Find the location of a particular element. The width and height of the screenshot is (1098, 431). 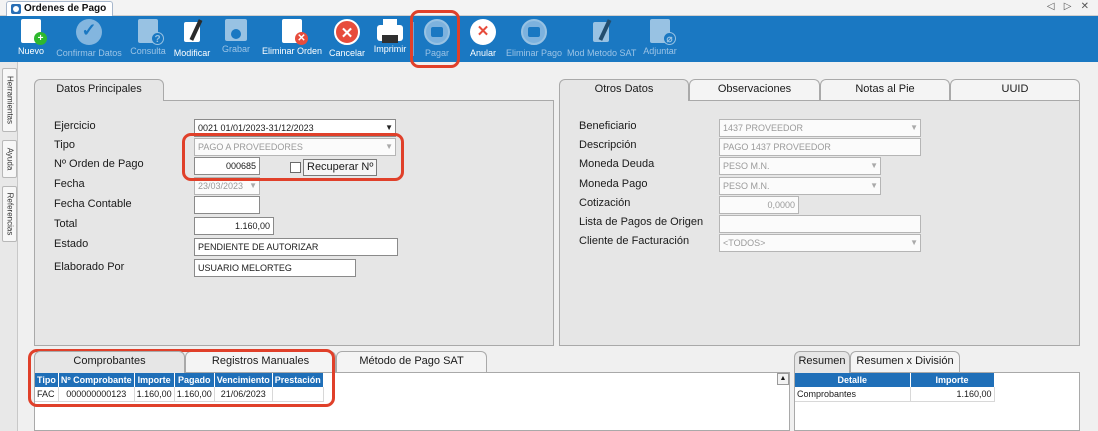

check-icon is located at coordinates (89, 32).